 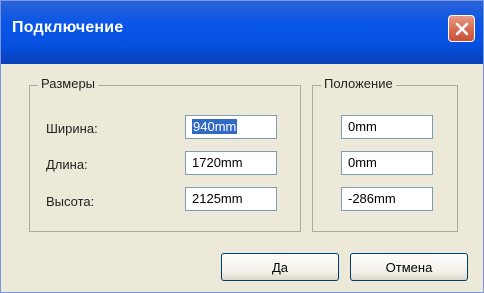 What do you see at coordinates (215, 126) in the screenshot?
I see `width-value: 940mm` at bounding box center [215, 126].